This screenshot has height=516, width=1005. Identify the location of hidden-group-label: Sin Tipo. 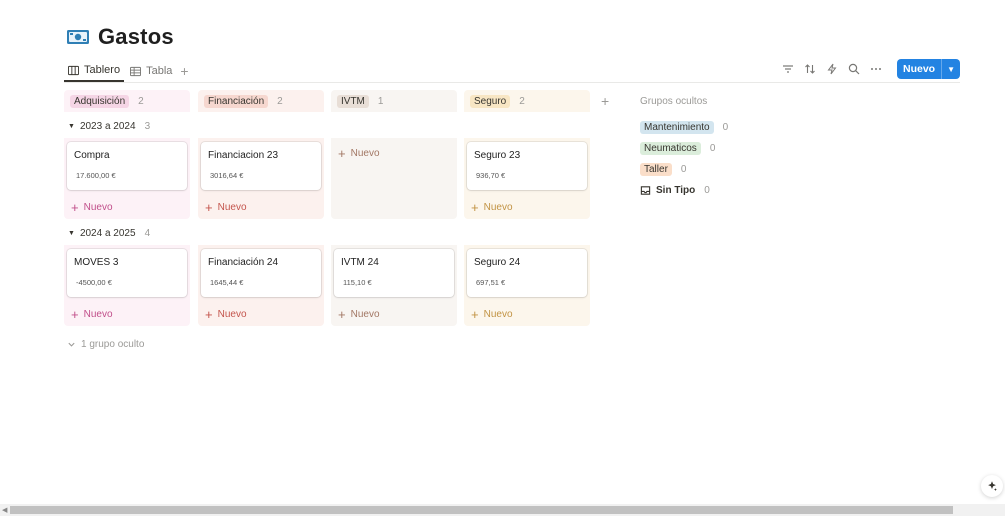
(676, 190).